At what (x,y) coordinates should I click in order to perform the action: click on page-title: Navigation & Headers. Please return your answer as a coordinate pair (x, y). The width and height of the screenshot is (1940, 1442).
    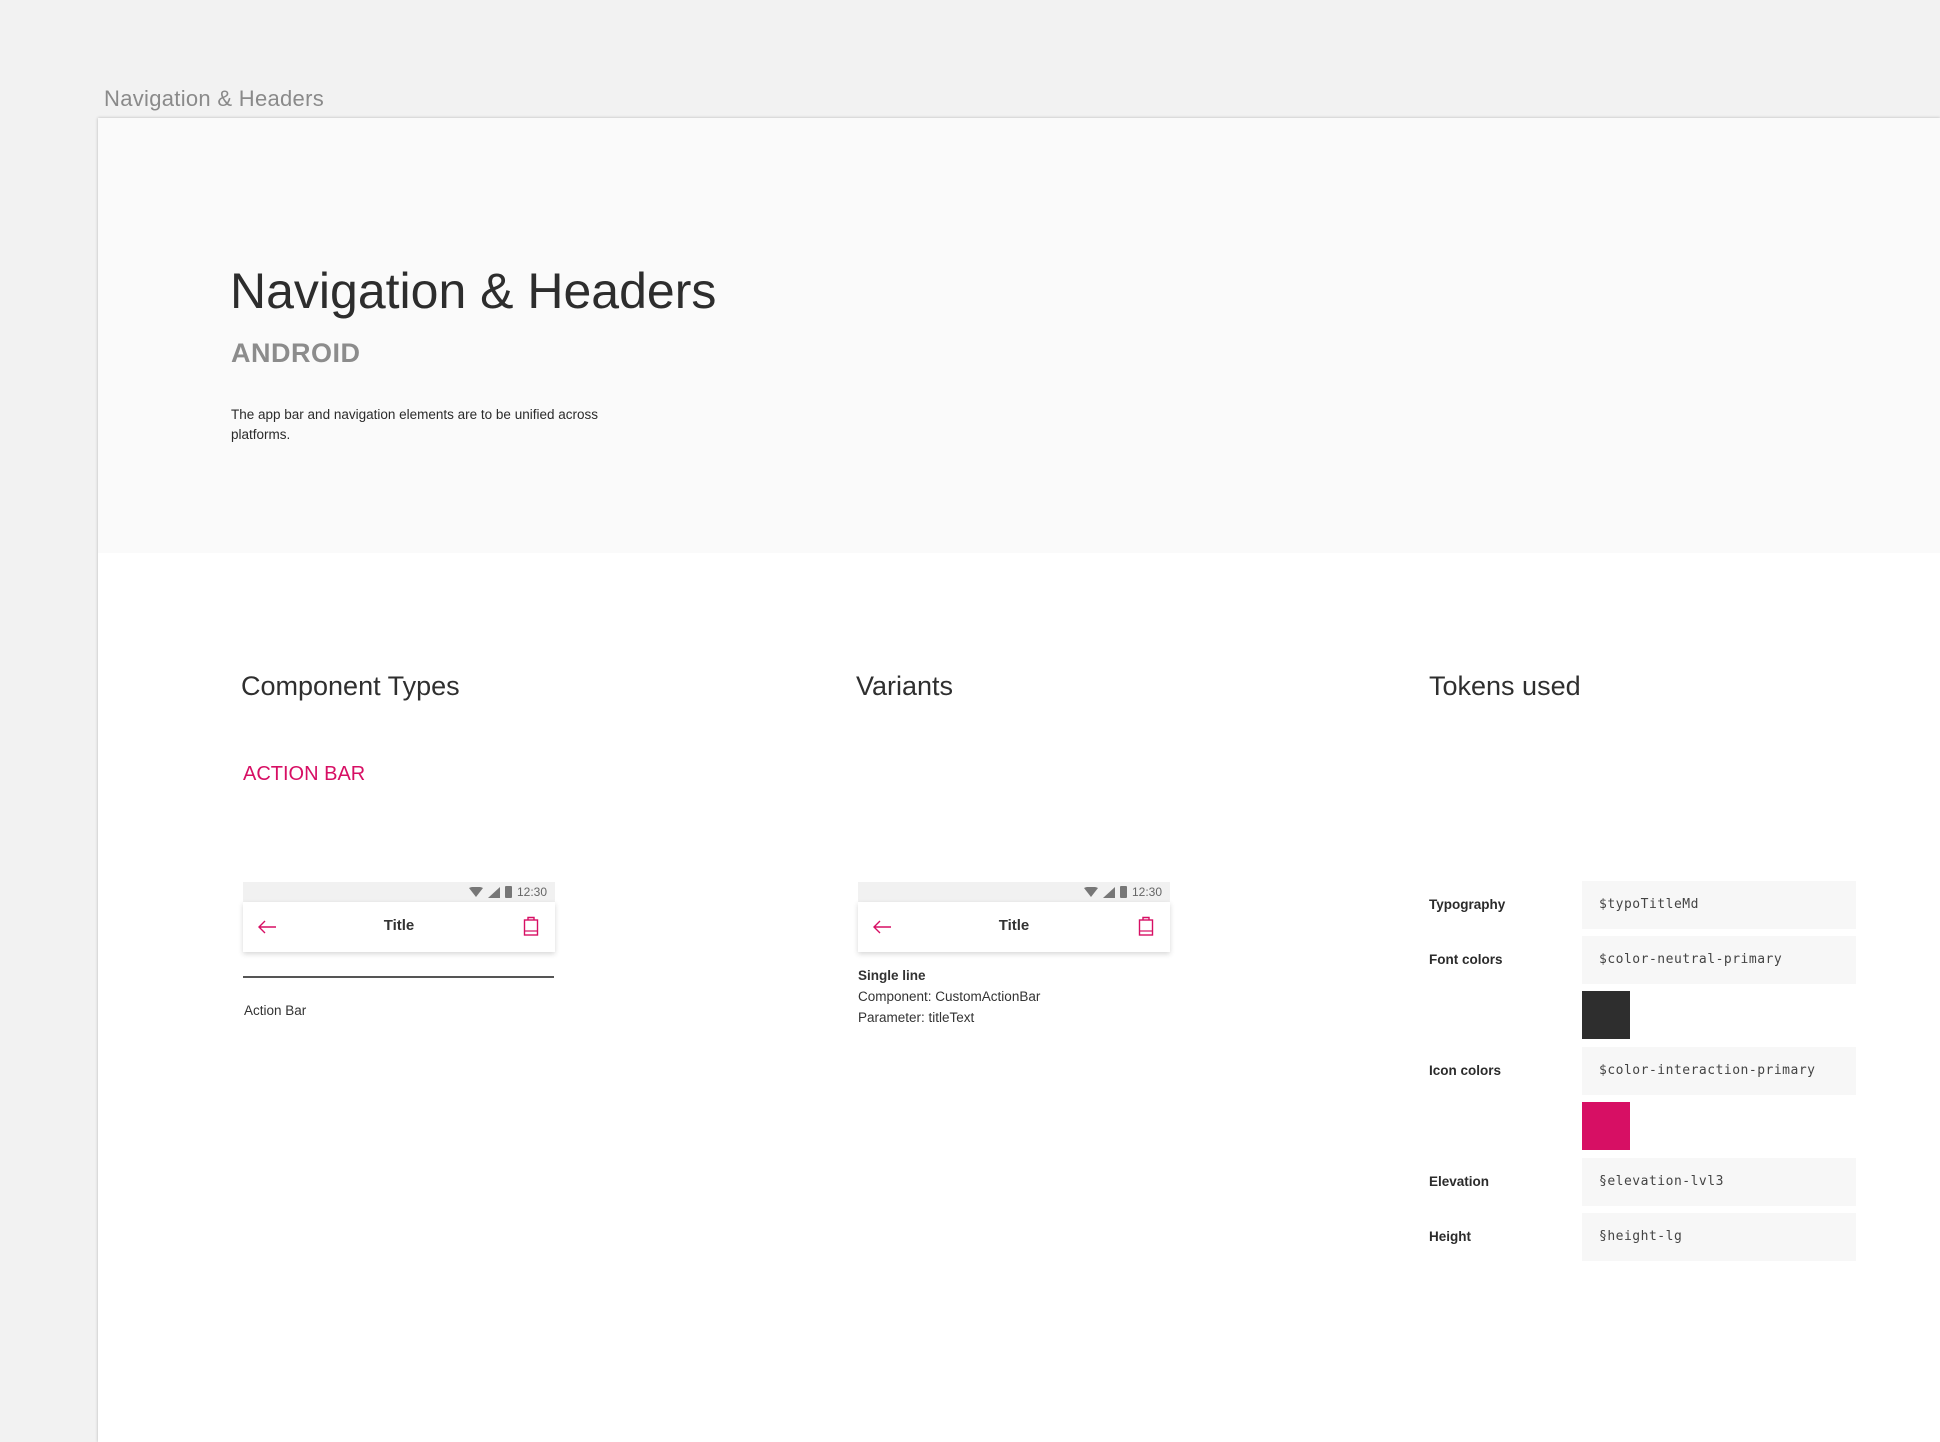
    Looking at the image, I should click on (473, 291).